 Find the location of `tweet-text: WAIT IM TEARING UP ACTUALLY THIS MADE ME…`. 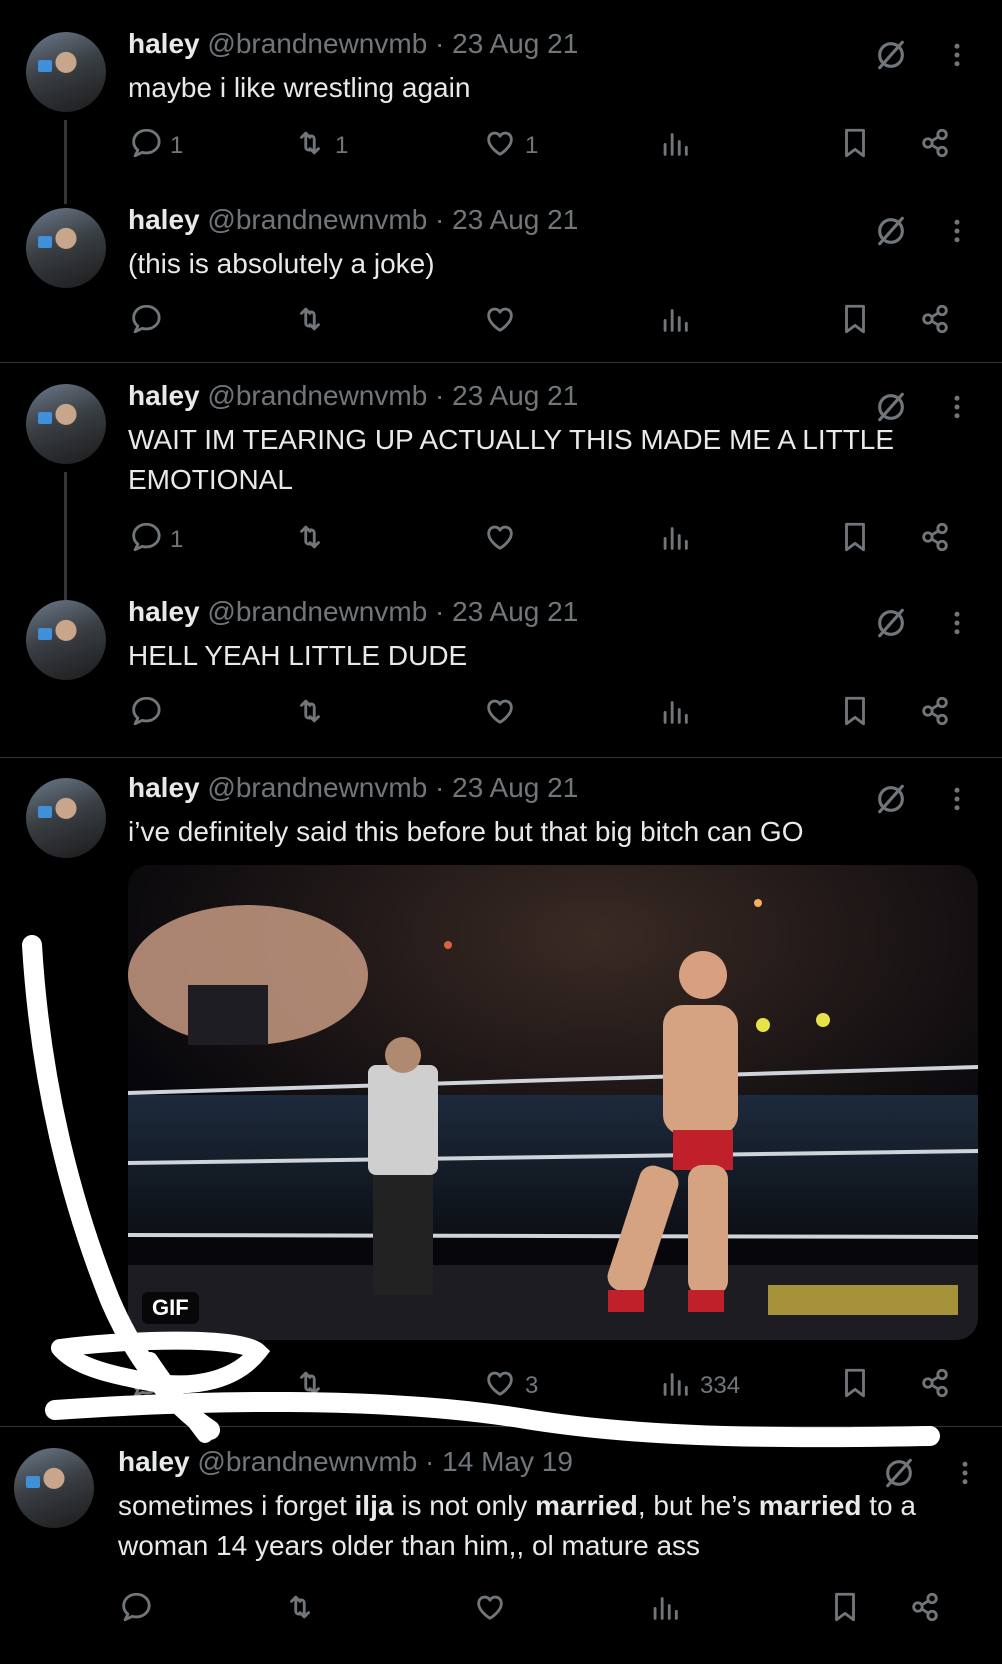

tweet-text: WAIT IM TEARING UP ACTUALLY THIS MADE ME… is located at coordinates (511, 459).